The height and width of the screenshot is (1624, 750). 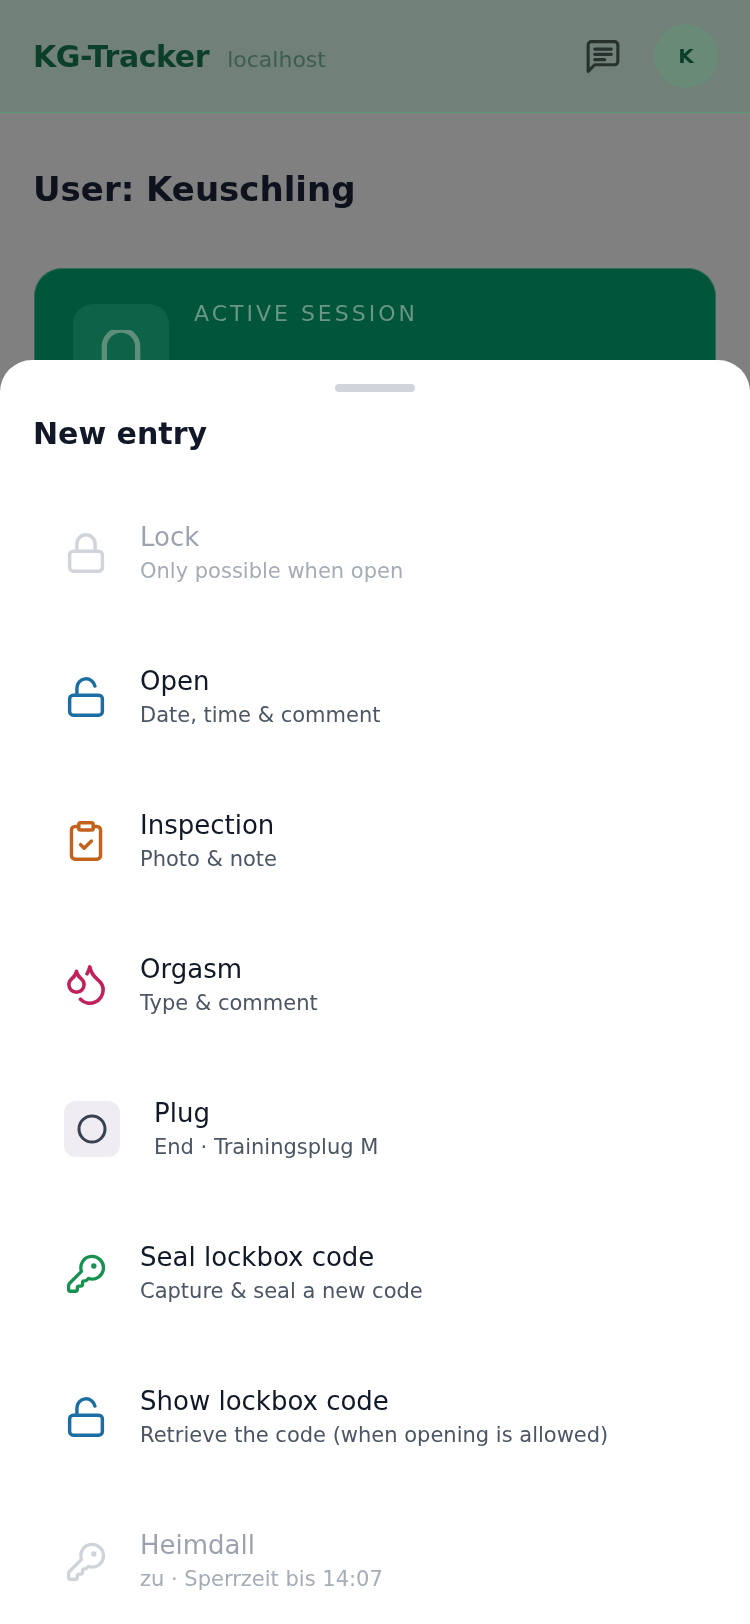 I want to click on session-label: ACTIVE SESSION, so click(x=306, y=314).